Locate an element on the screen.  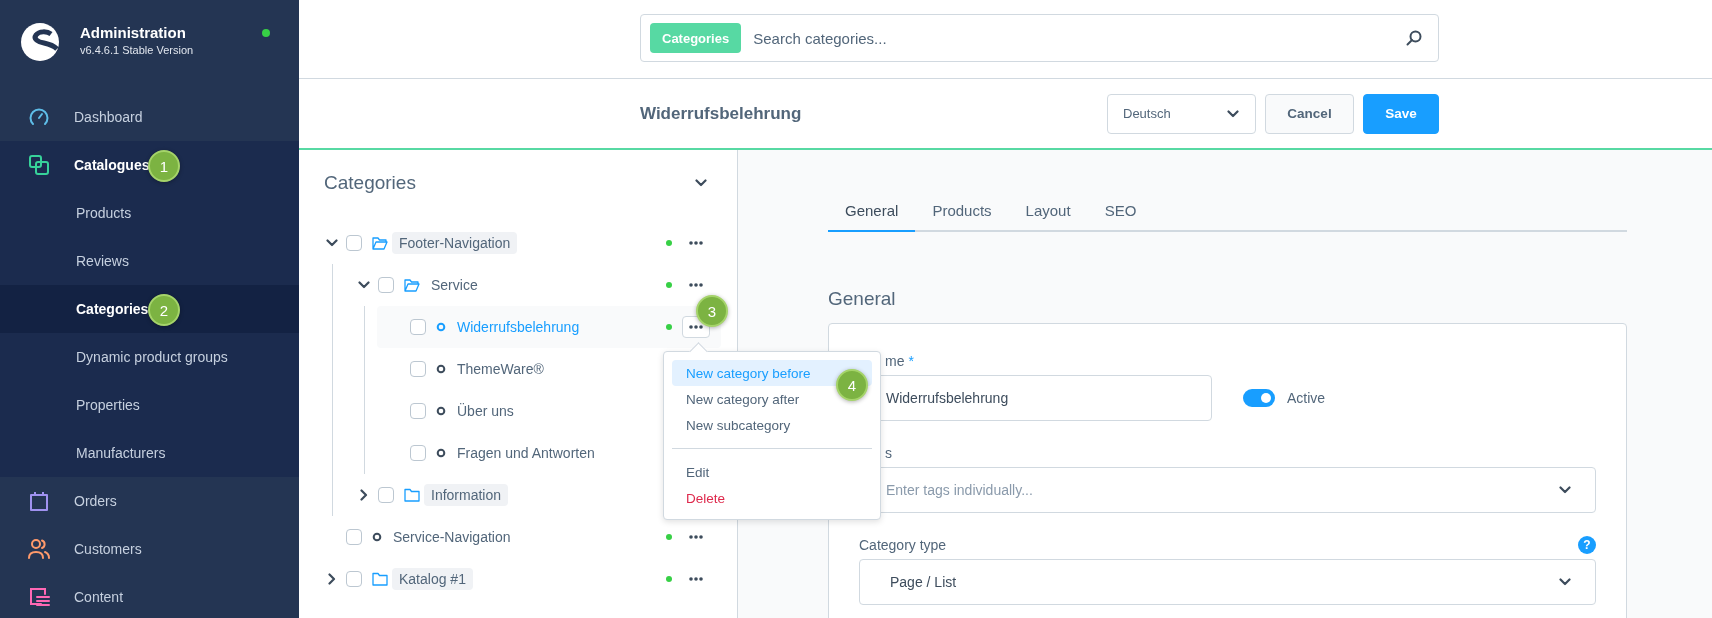
cancel-button: Cancel is located at coordinates (1309, 113).